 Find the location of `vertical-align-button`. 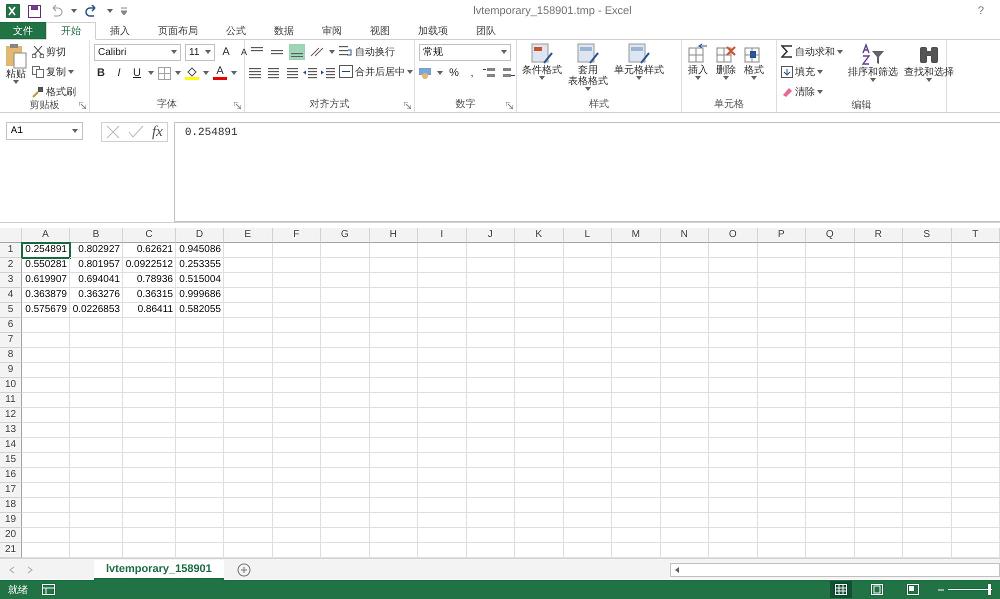

vertical-align-button is located at coordinates (297, 52).